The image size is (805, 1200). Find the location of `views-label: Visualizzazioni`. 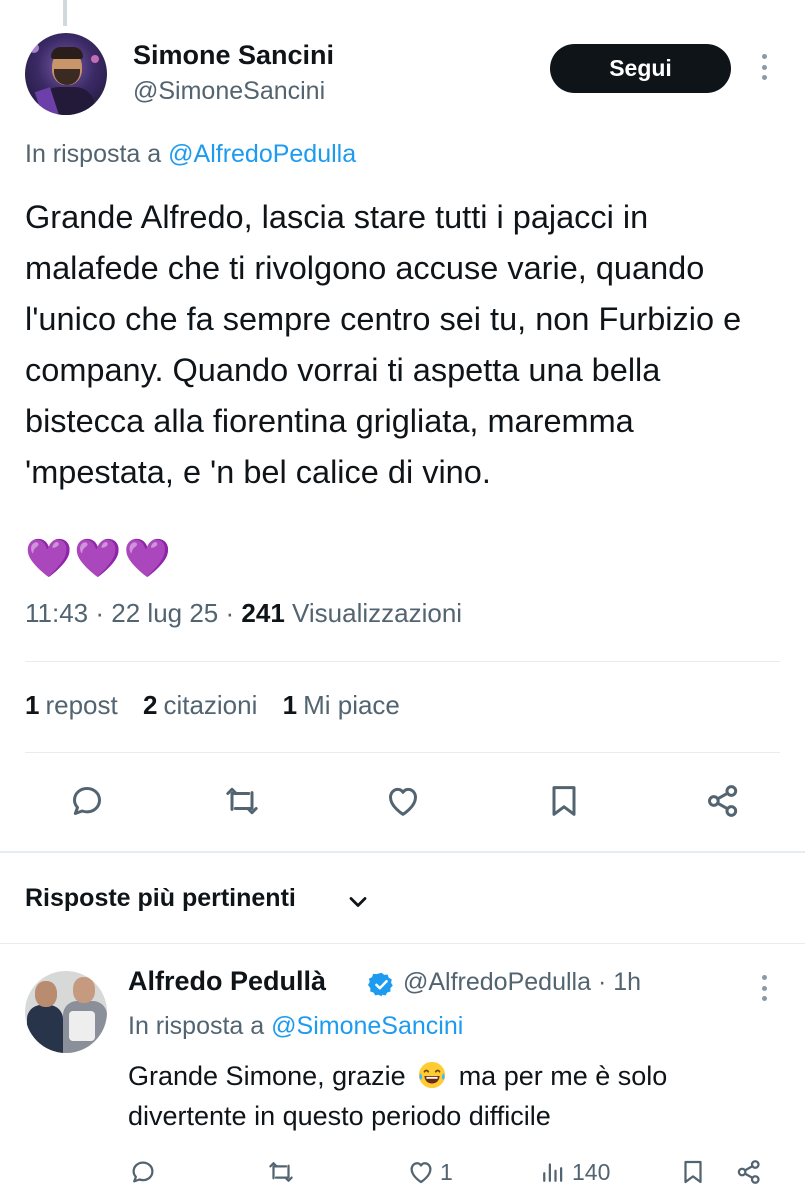

views-label: Visualizzazioni is located at coordinates (377, 613).